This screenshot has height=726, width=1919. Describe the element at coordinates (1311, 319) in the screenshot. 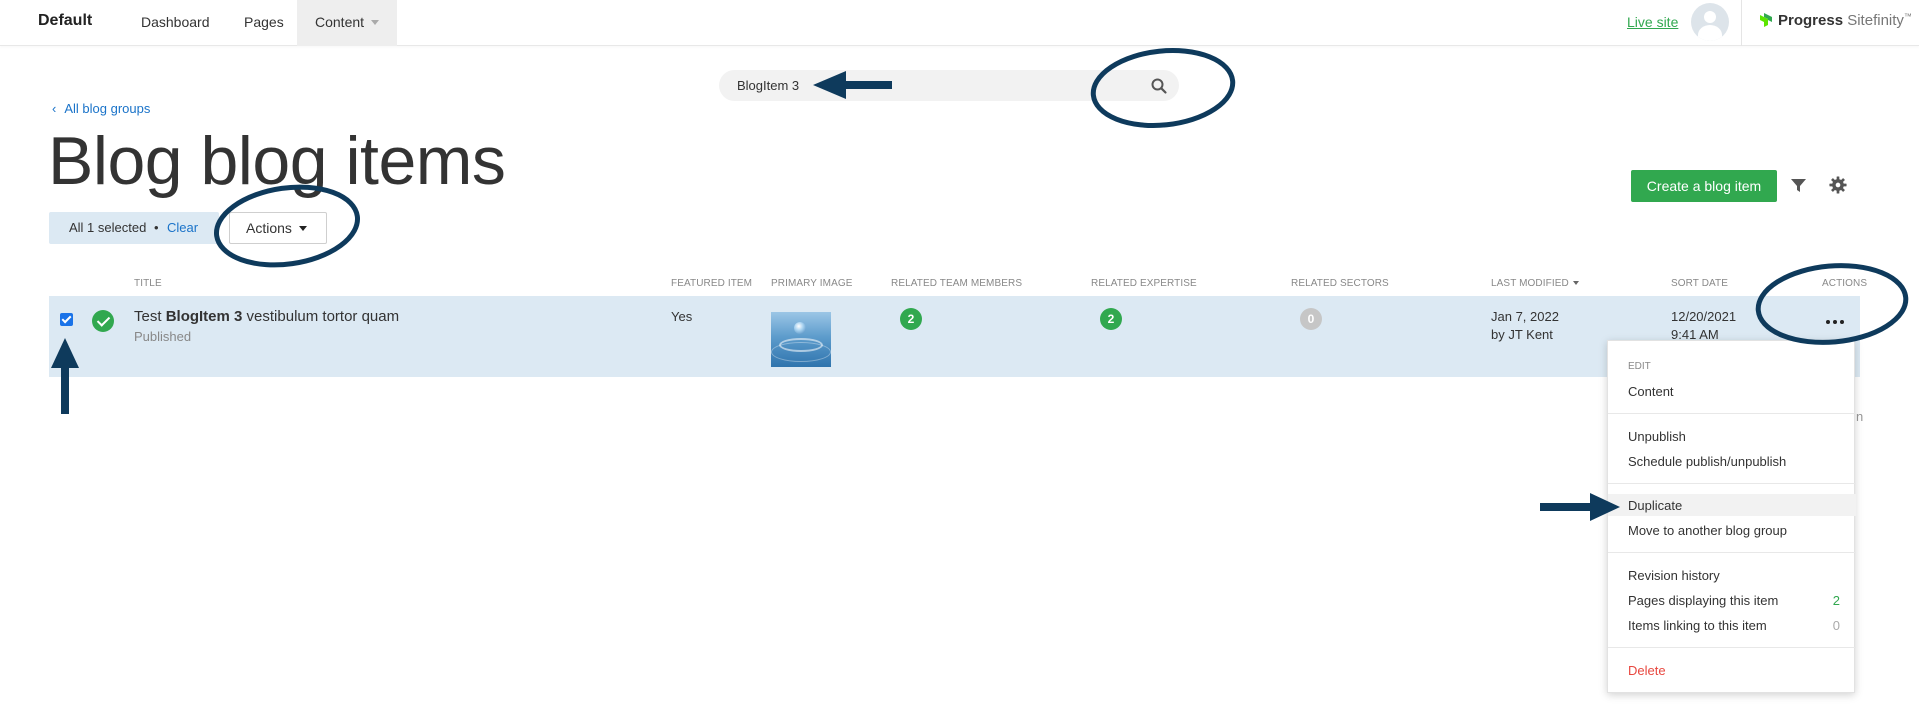

I see `sectors-count-badge: 0` at that location.